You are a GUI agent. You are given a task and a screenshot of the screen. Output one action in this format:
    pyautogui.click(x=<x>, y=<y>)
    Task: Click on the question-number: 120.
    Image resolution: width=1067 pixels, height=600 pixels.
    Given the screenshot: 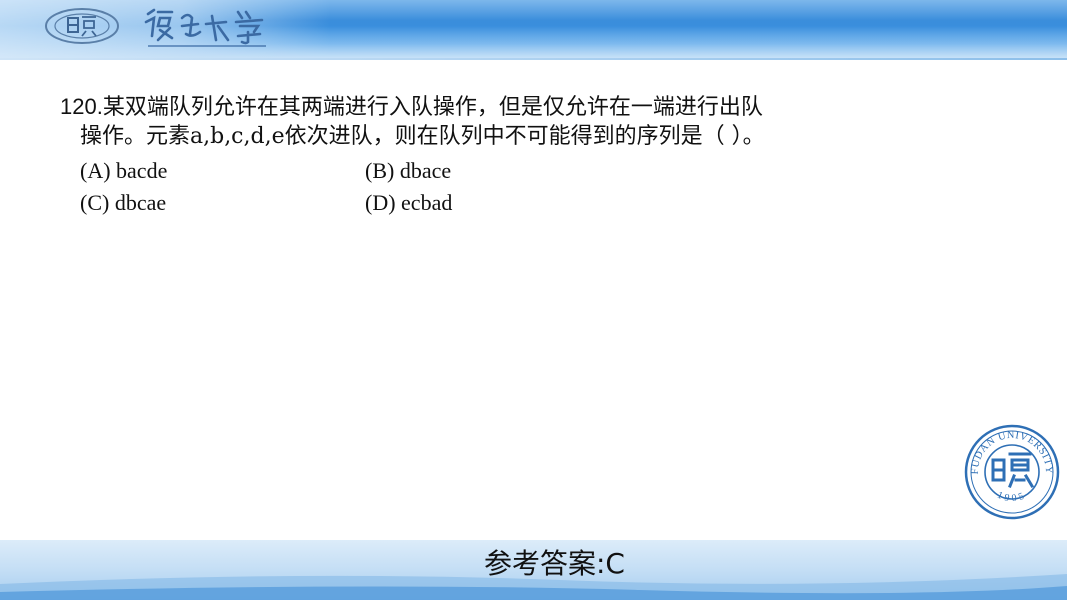 What is the action you would take?
    pyautogui.click(x=81, y=106)
    